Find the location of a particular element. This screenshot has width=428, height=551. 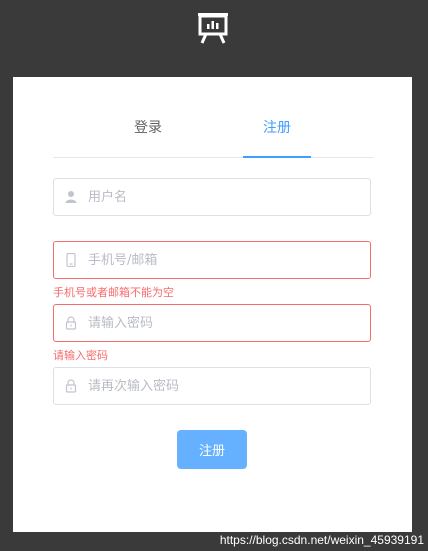

username-field is located at coordinates (212, 197).